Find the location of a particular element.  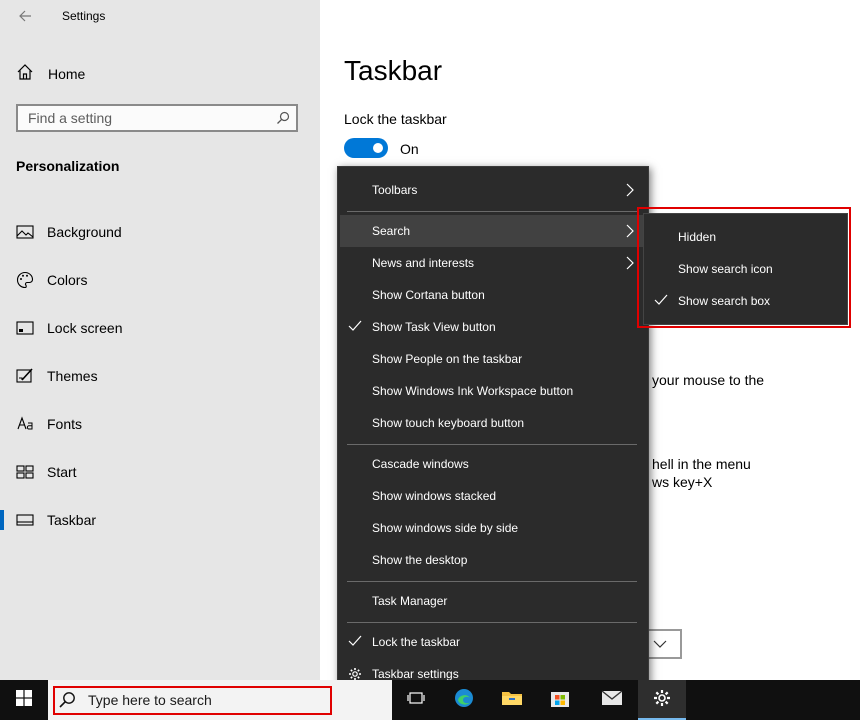

store-icon is located at coordinates (560, 700).